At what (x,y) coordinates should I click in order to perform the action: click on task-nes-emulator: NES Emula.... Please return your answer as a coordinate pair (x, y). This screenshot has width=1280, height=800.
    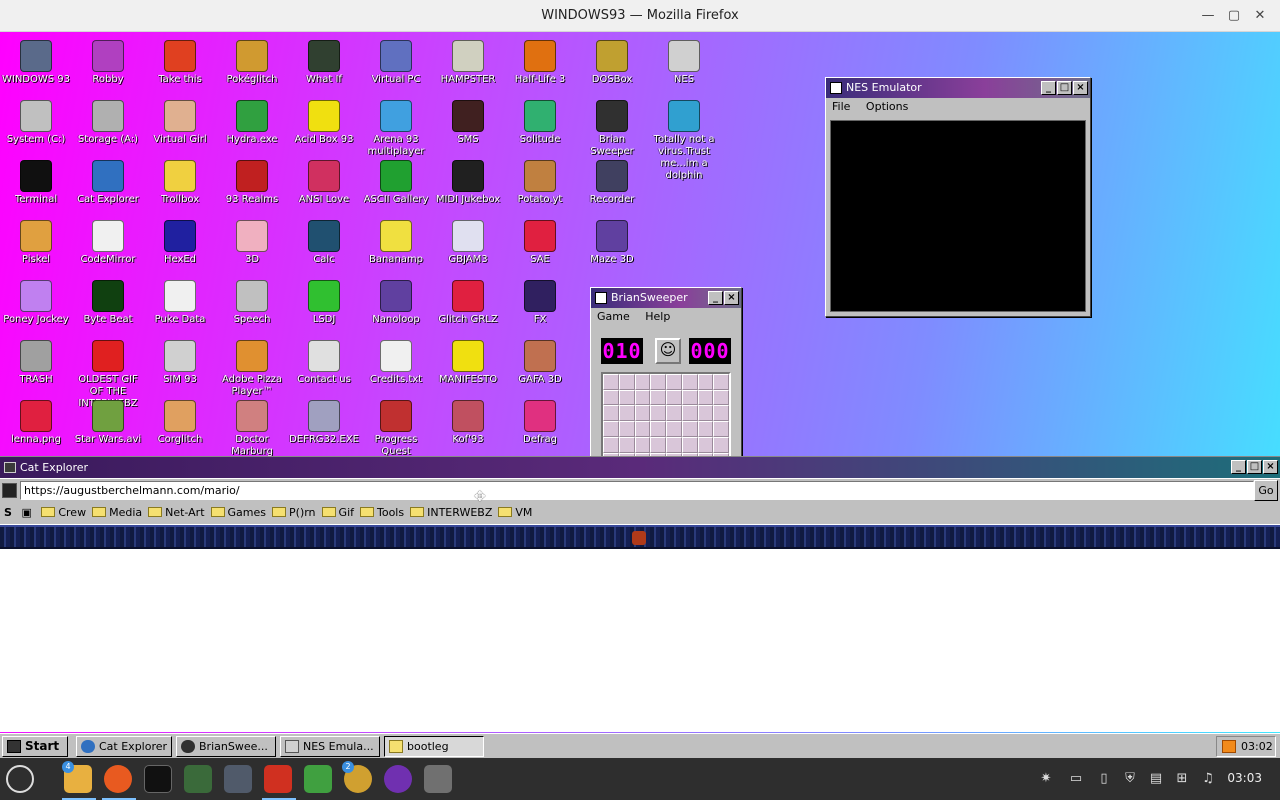
    Looking at the image, I should click on (330, 746).